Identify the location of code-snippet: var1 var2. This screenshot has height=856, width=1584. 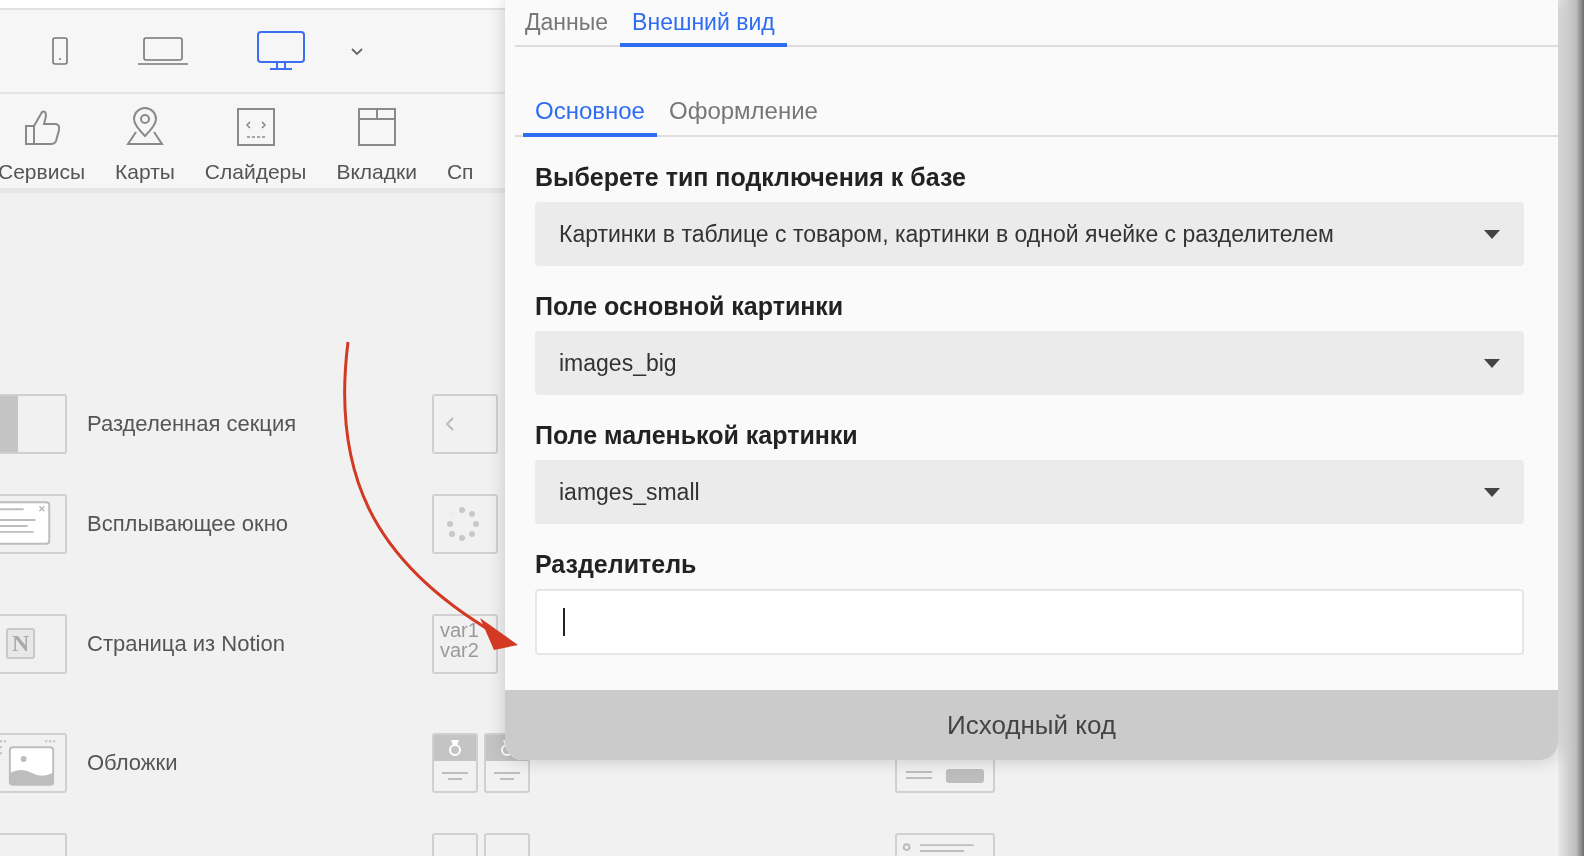
(459, 638).